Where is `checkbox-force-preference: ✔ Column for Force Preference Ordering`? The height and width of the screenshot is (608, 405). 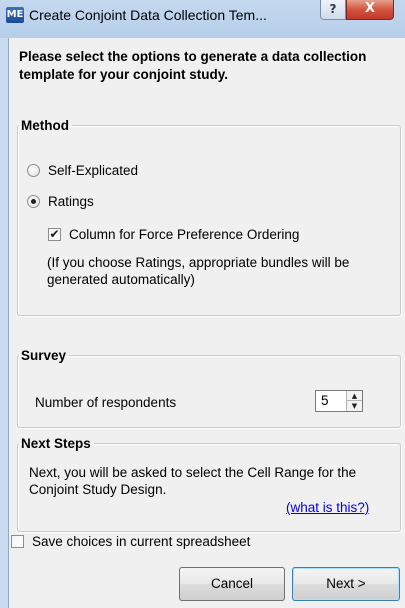
checkbox-force-preference: ✔ Column for Force Preference Ordering is located at coordinates (173, 234).